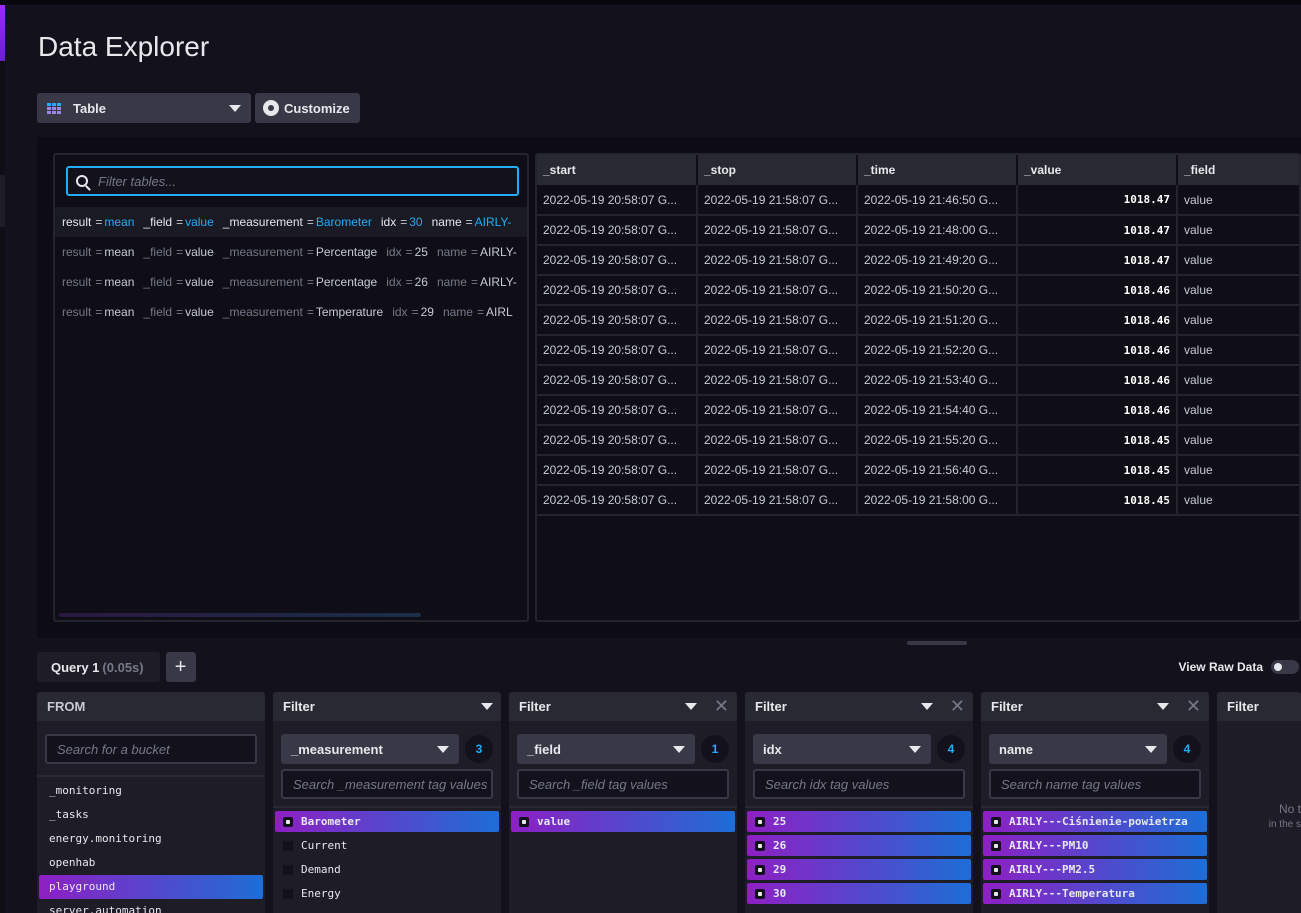 This screenshot has width=1301, height=913. Describe the element at coordinates (321, 893) in the screenshot. I see `tag-value-label: Energy` at that location.